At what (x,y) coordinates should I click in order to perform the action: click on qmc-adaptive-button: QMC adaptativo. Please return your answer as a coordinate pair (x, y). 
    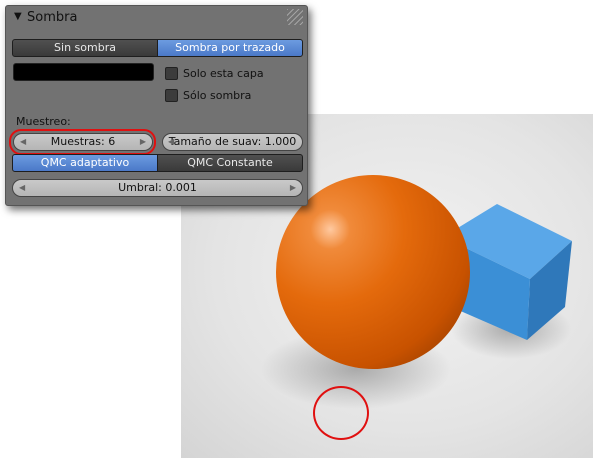
    Looking at the image, I should click on (85, 163).